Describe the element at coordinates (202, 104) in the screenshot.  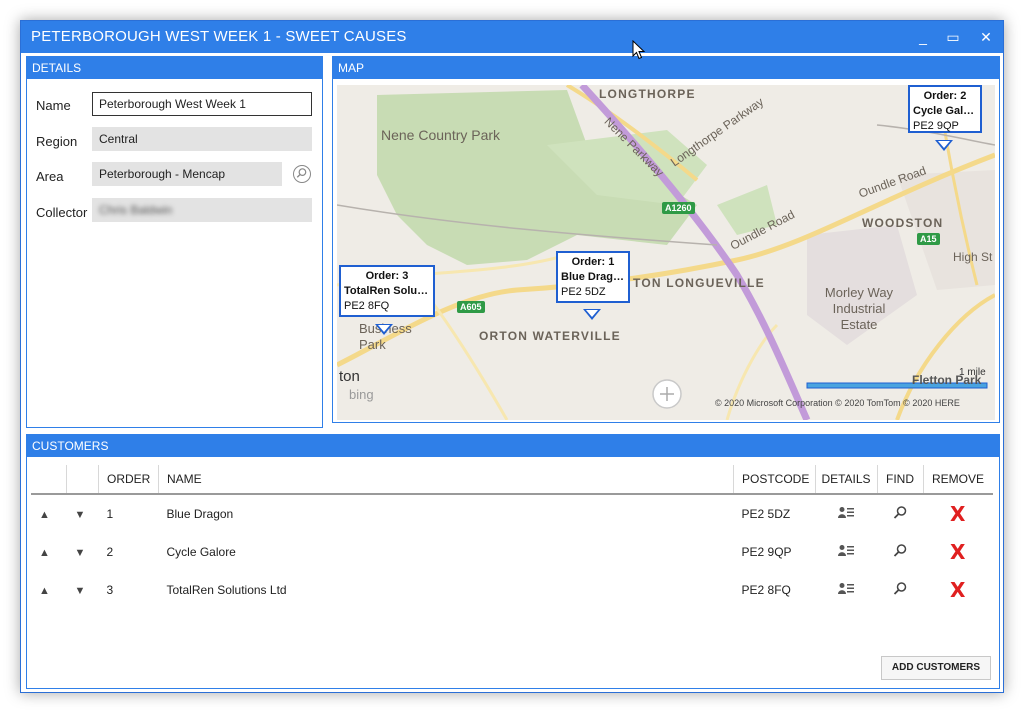
I see `name-field: Peterborough West Week 1` at that location.